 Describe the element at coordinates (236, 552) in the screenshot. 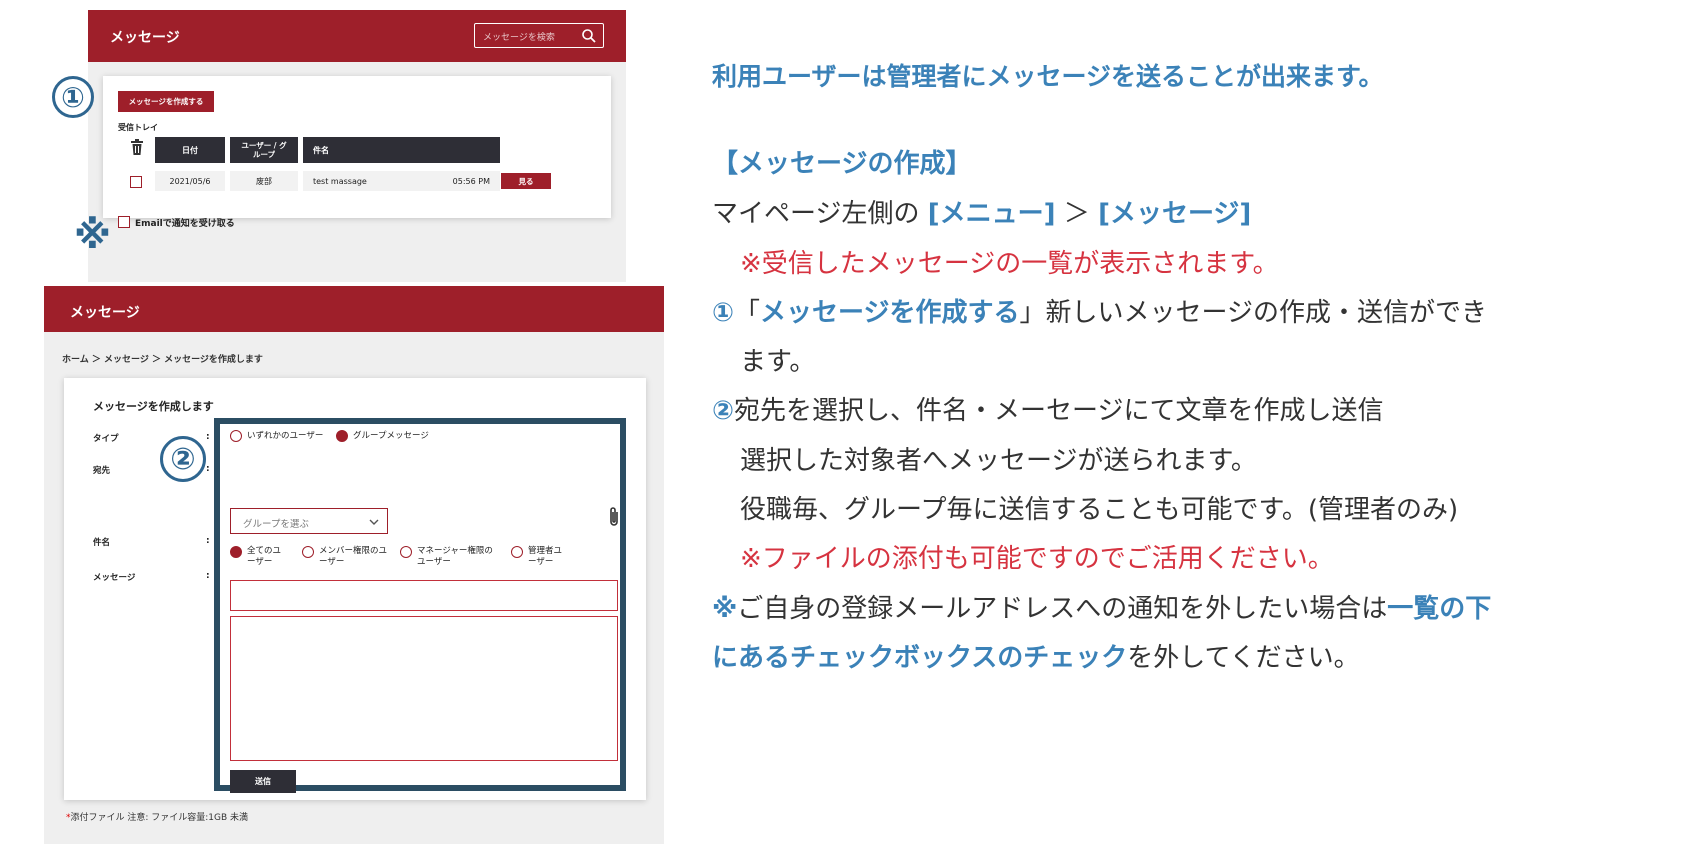

I see `radio-all-users` at that location.